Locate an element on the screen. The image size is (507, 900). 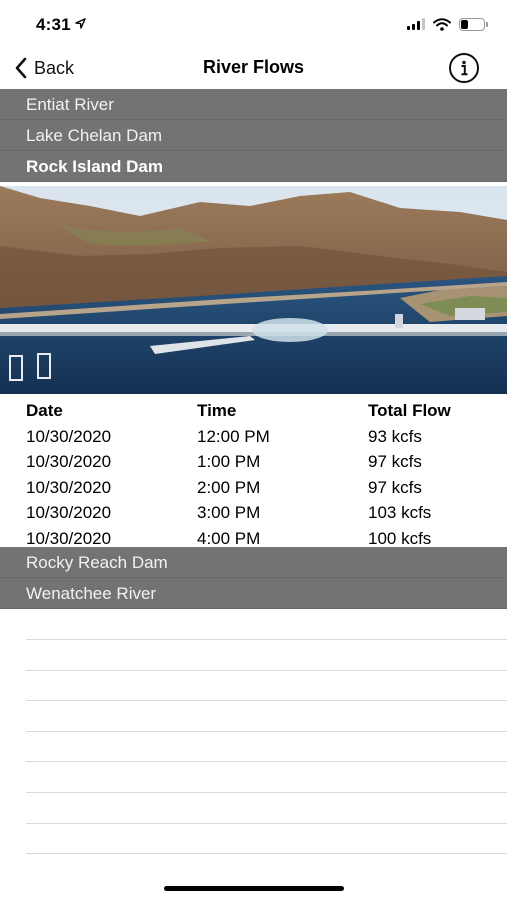
cell-time: 1:00 PM is located at coordinates (229, 461).